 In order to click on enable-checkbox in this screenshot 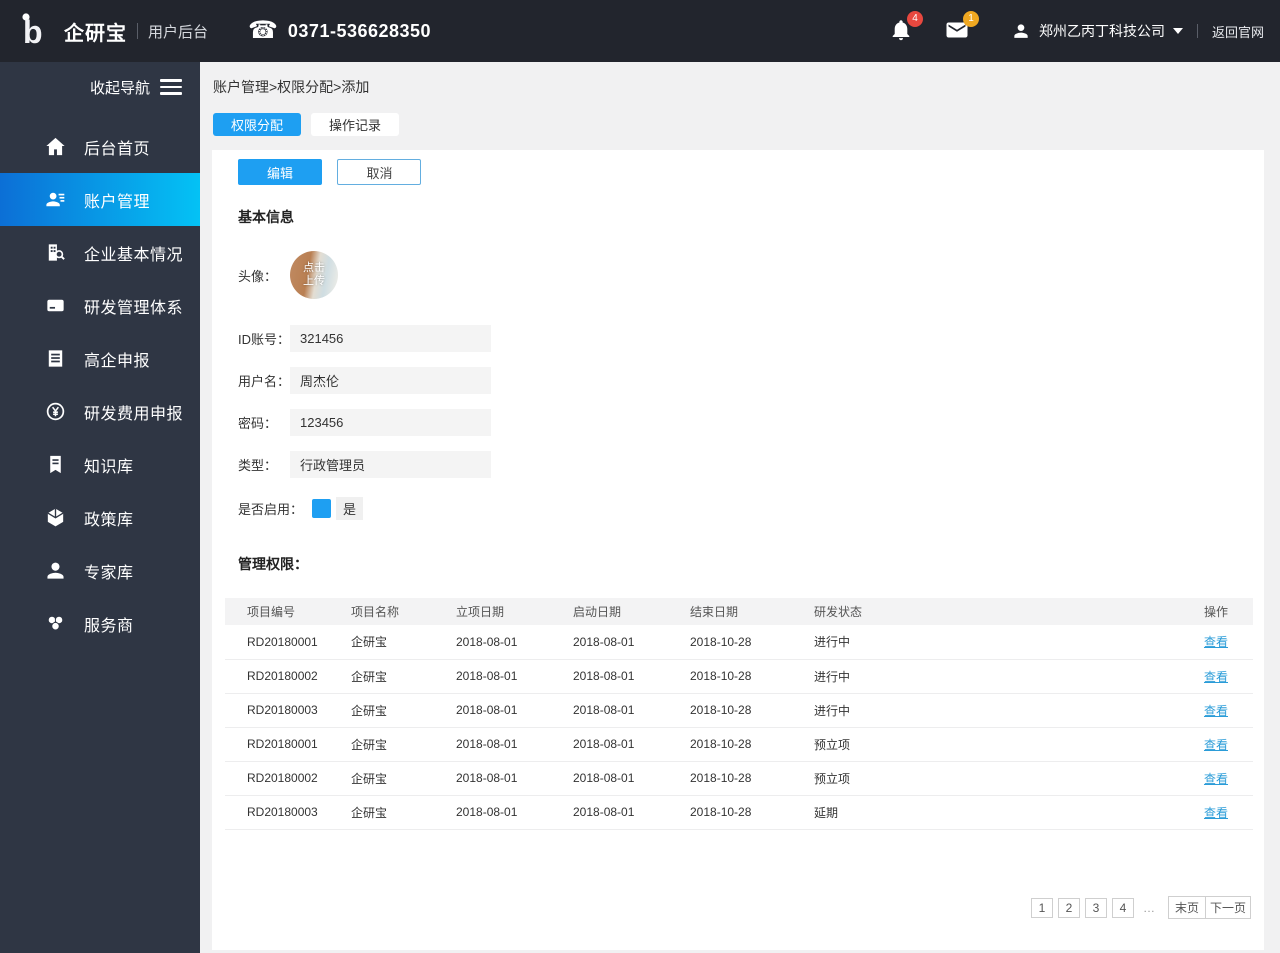, I will do `click(321, 508)`.